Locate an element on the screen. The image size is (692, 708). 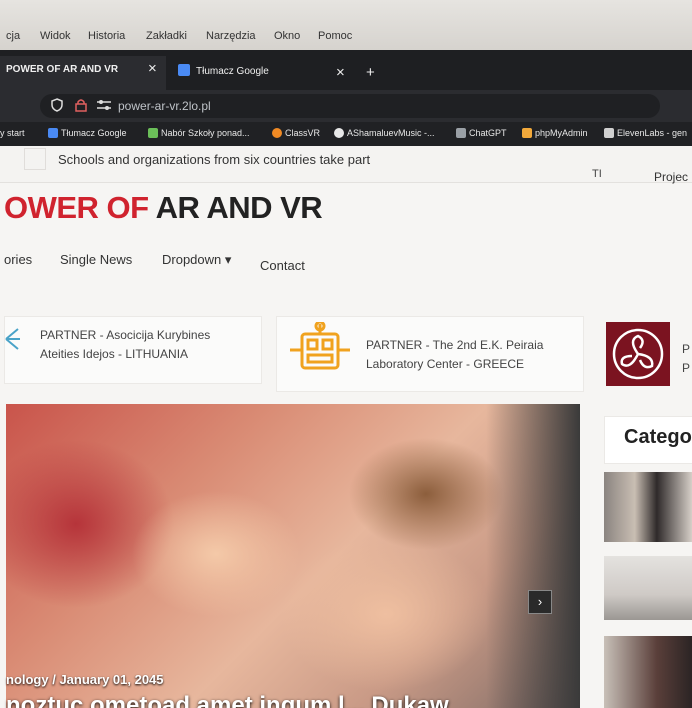
partner-line1: PARTNER - The 2nd E.K. Peiraia is located at coordinates (455, 345).